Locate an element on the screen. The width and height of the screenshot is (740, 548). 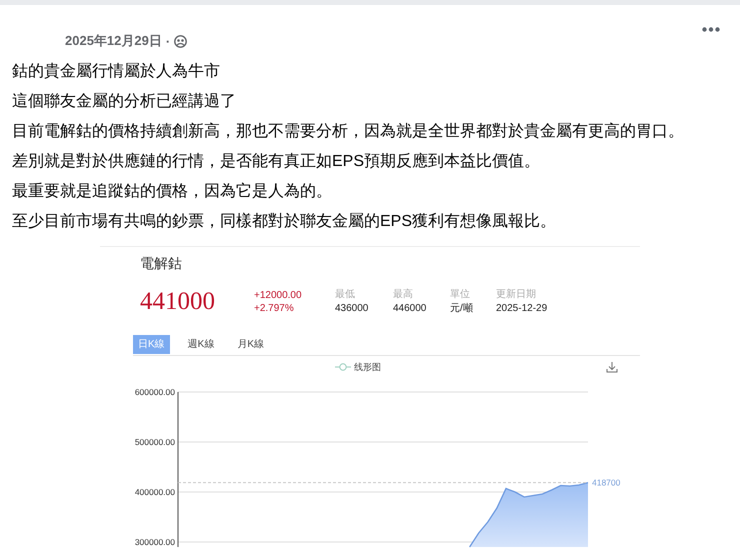
post-text-line: 鈷的貴金屬行情屬於人為牛市 is located at coordinates (116, 72).